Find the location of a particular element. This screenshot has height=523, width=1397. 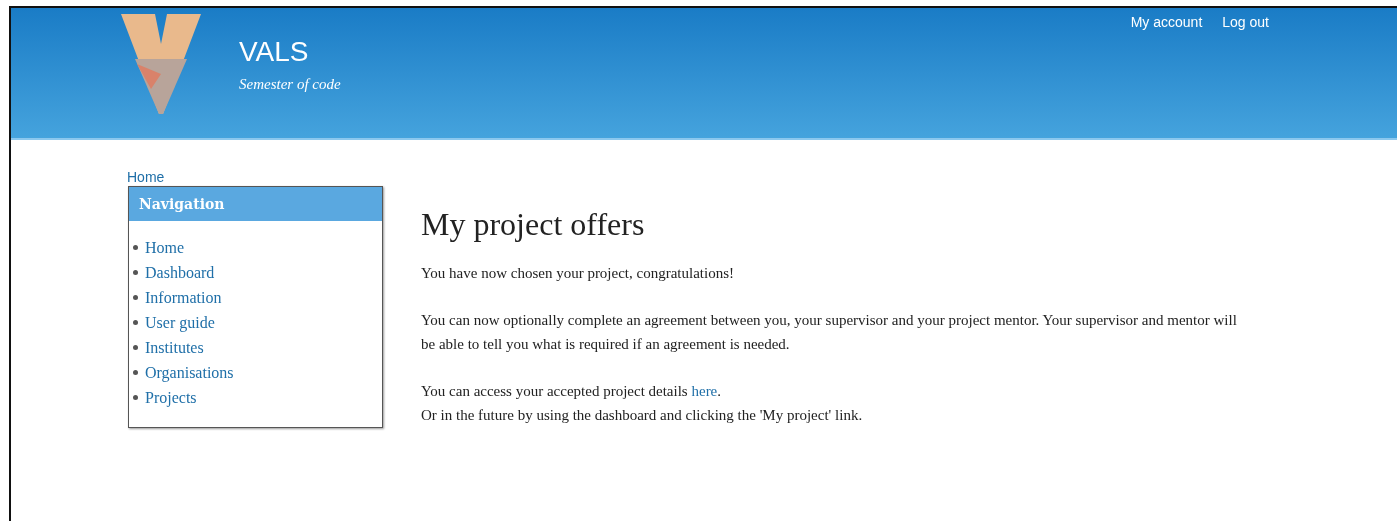

navigation-link: Dashboard is located at coordinates (180, 272).